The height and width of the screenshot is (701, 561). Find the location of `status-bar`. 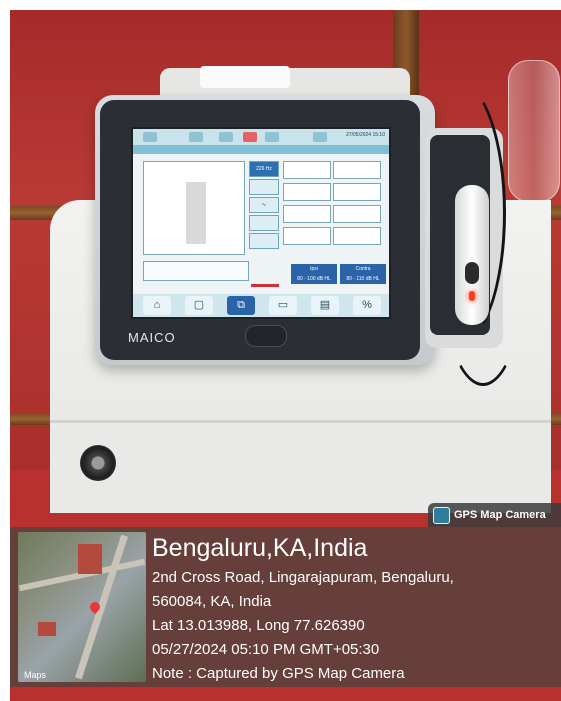

status-bar is located at coordinates (265, 285).